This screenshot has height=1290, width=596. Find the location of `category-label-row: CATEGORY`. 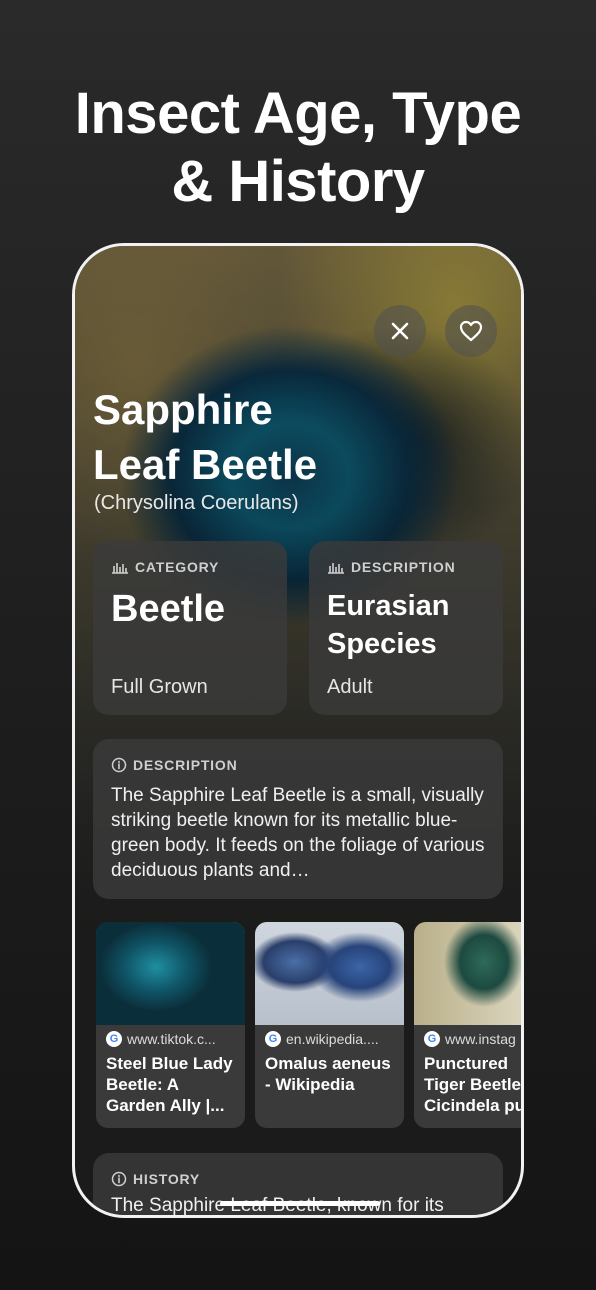

category-label-row: CATEGORY is located at coordinates (190, 567).